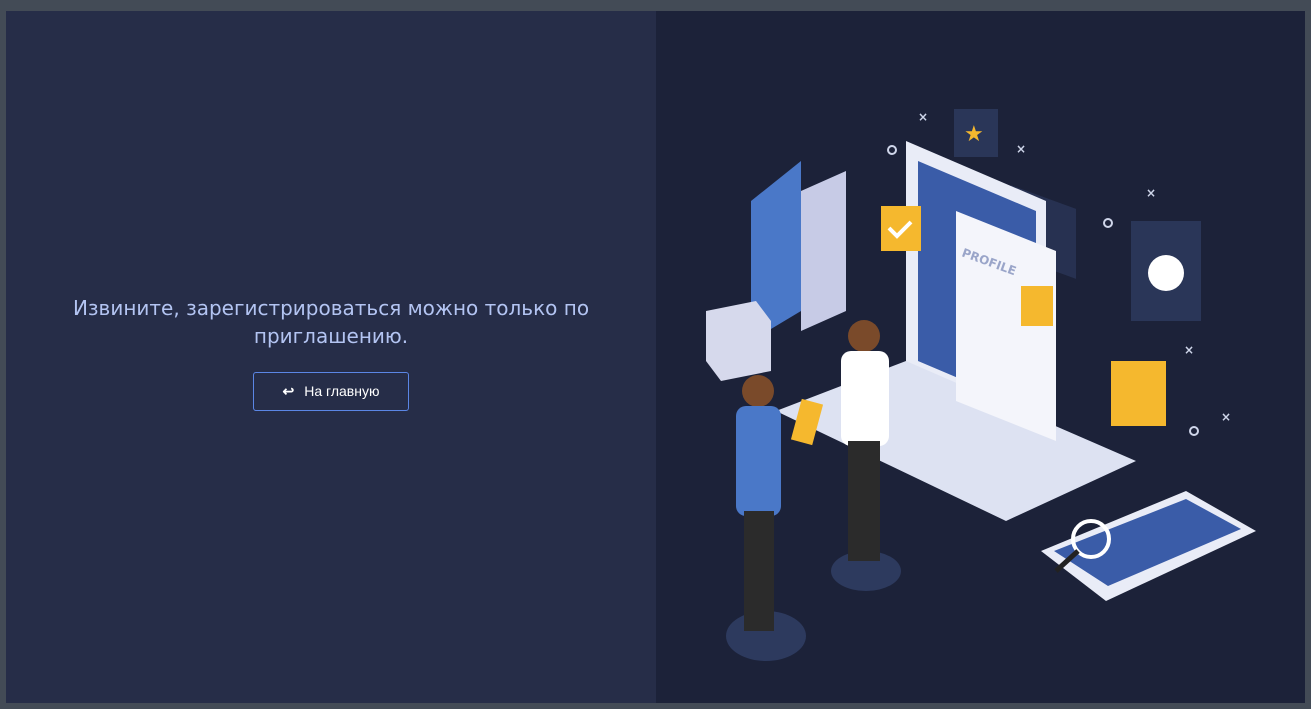 Image resolution: width=1311 pixels, height=709 pixels. What do you see at coordinates (288, 390) in the screenshot?
I see `undo-arrow-icon: ↩` at bounding box center [288, 390].